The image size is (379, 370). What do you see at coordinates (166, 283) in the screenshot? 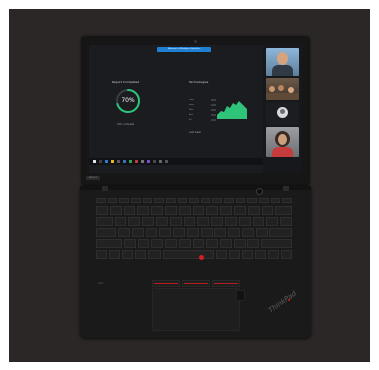
I see `accent-stripe` at bounding box center [166, 283].